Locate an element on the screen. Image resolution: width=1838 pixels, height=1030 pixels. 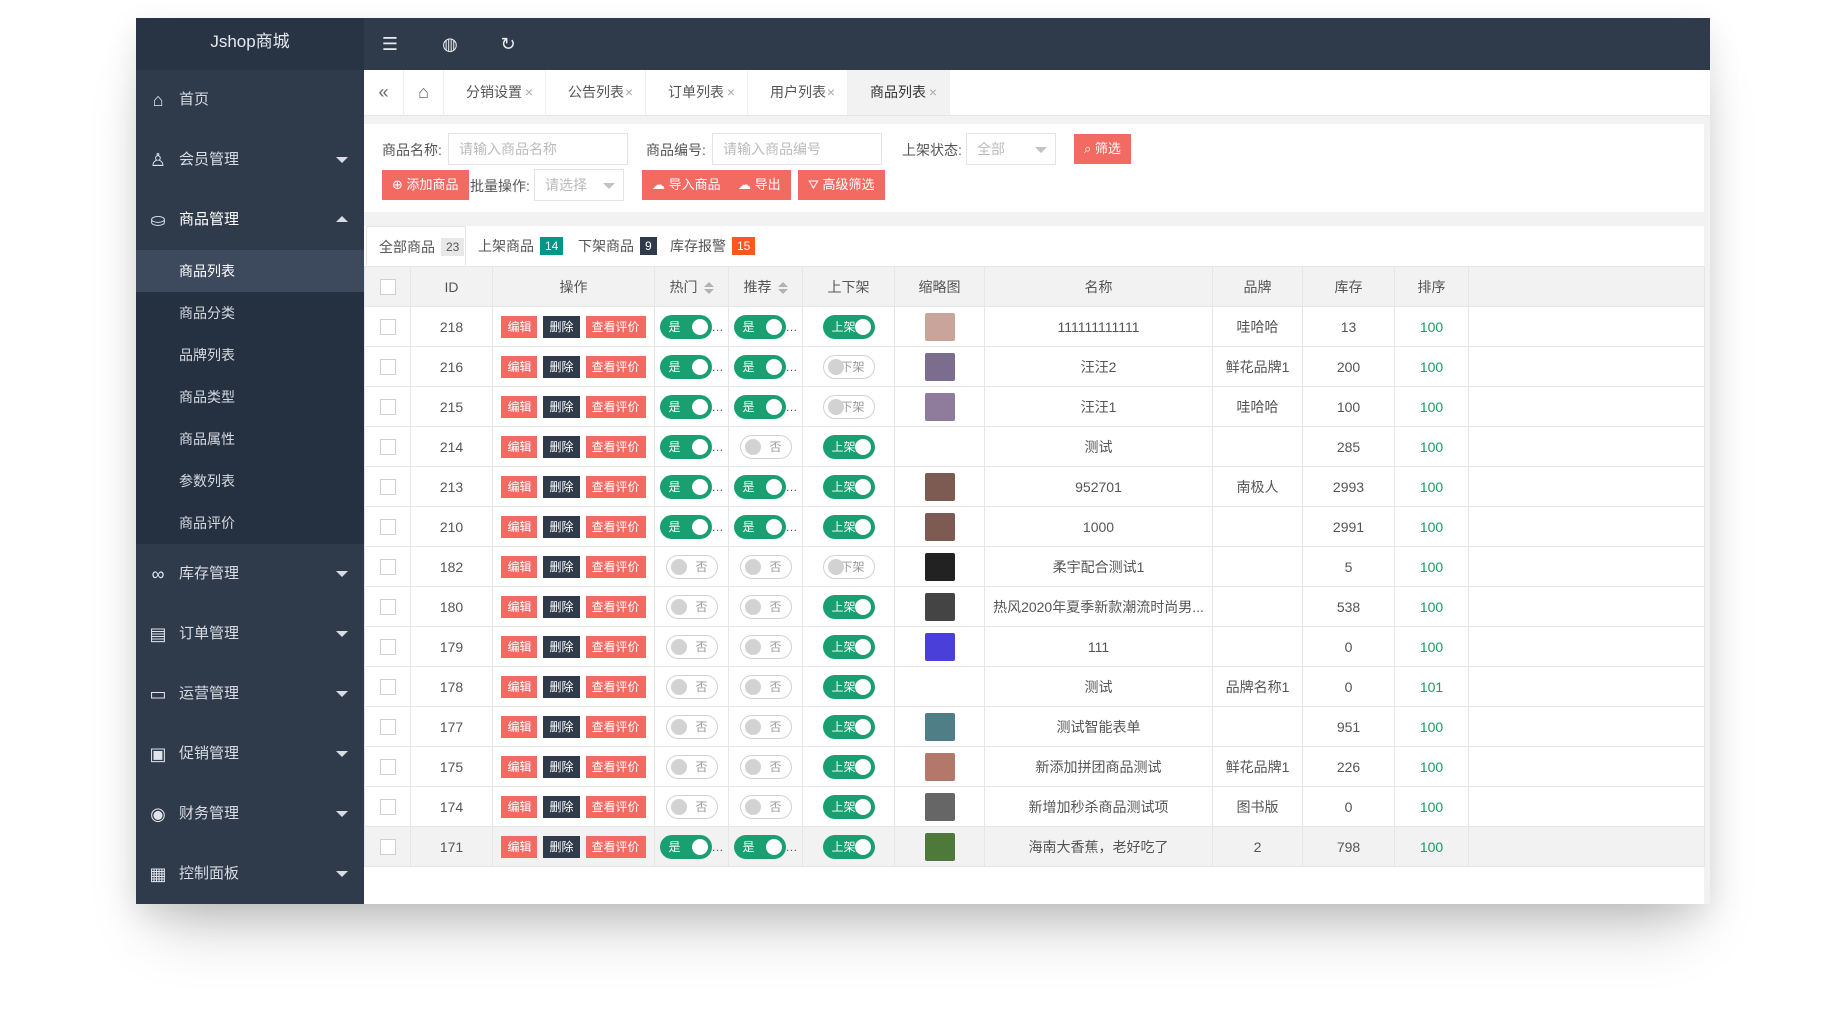
tab-goods-list: 商品列表 × is located at coordinates (899, 92).